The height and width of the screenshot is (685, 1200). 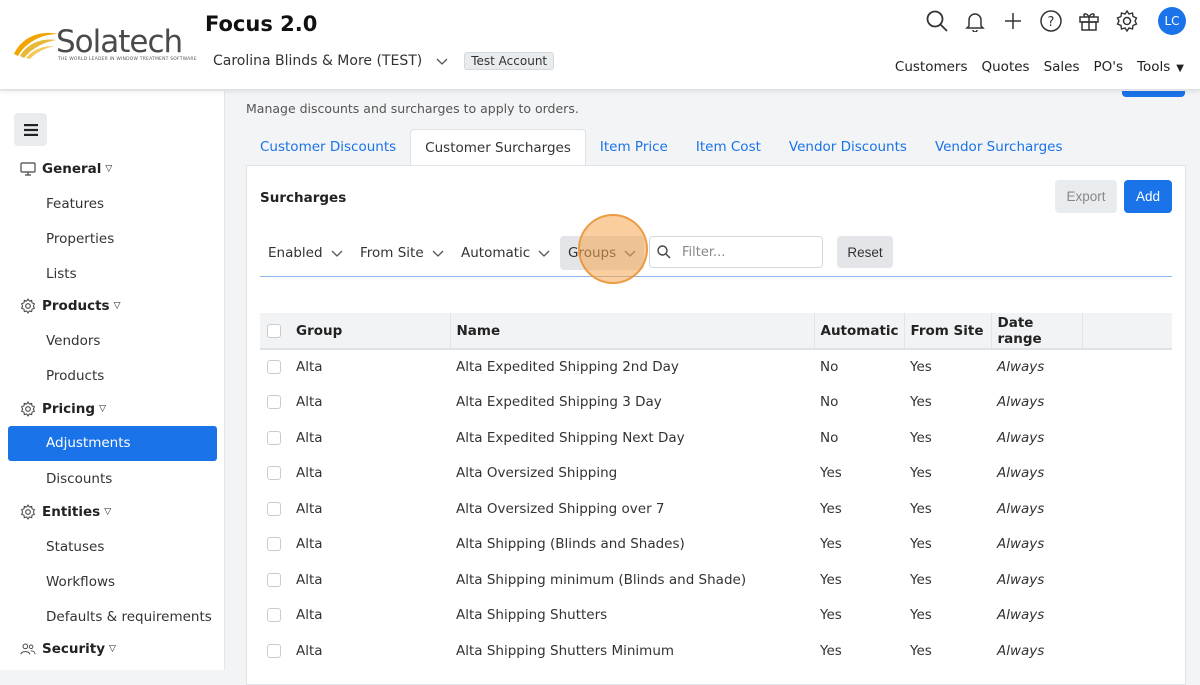 What do you see at coordinates (1013, 21) in the screenshot?
I see `plus-icon` at bounding box center [1013, 21].